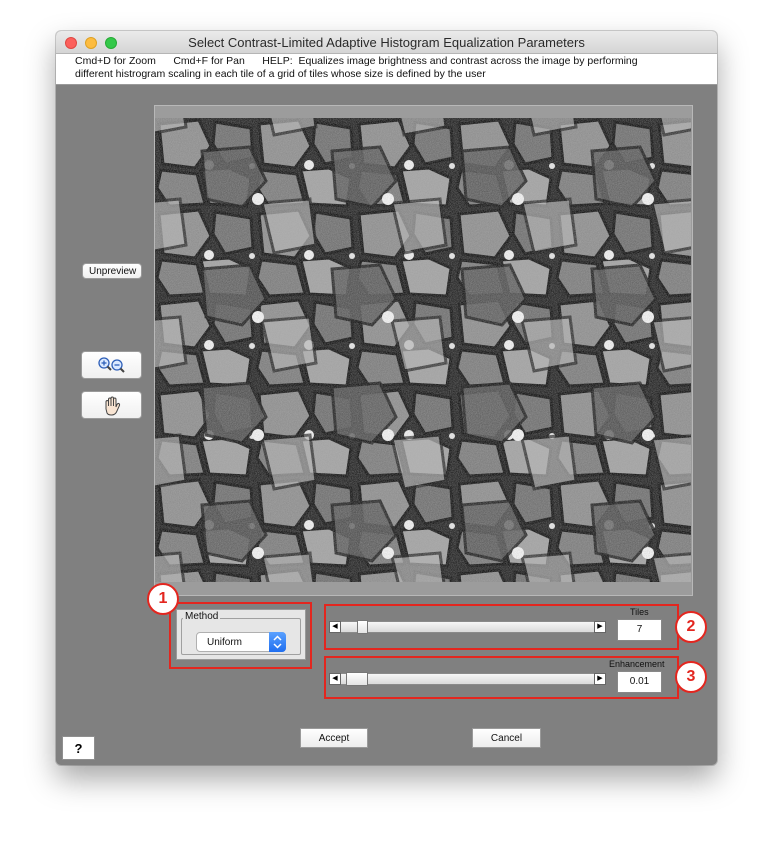 The width and height of the screenshot is (773, 846). I want to click on zoom-button, so click(111, 365).